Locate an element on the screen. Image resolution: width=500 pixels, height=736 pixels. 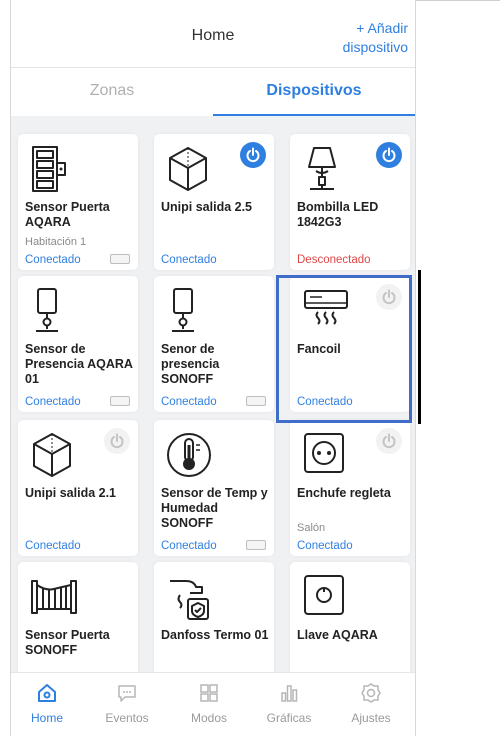
device-name: Danfoss Termo 01 is located at coordinates (215, 635).